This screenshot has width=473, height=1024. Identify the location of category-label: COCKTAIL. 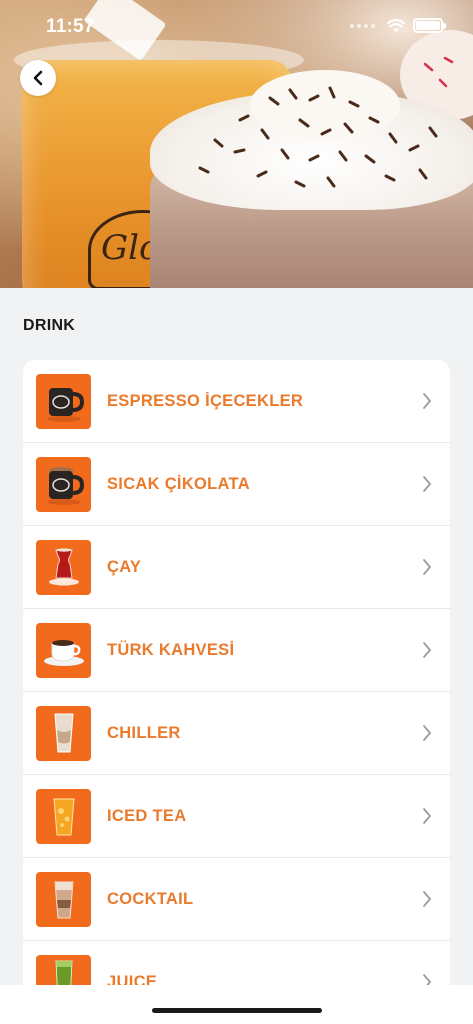
(150, 898).